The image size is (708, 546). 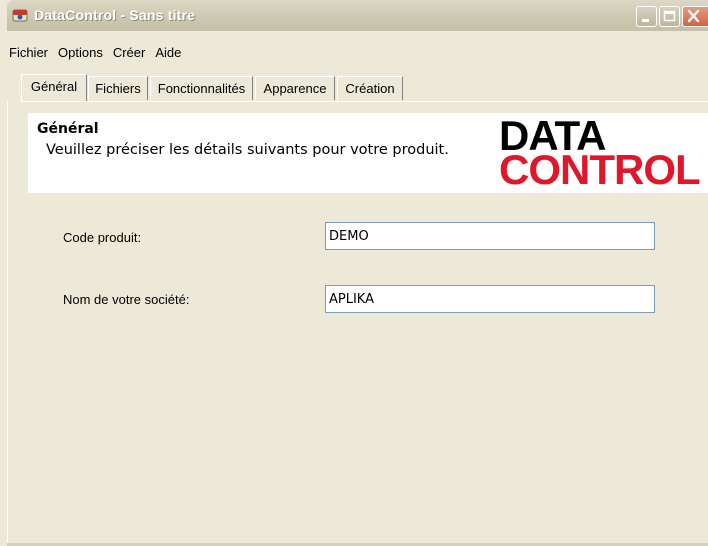 I want to click on code-produit-input, so click(x=490, y=236).